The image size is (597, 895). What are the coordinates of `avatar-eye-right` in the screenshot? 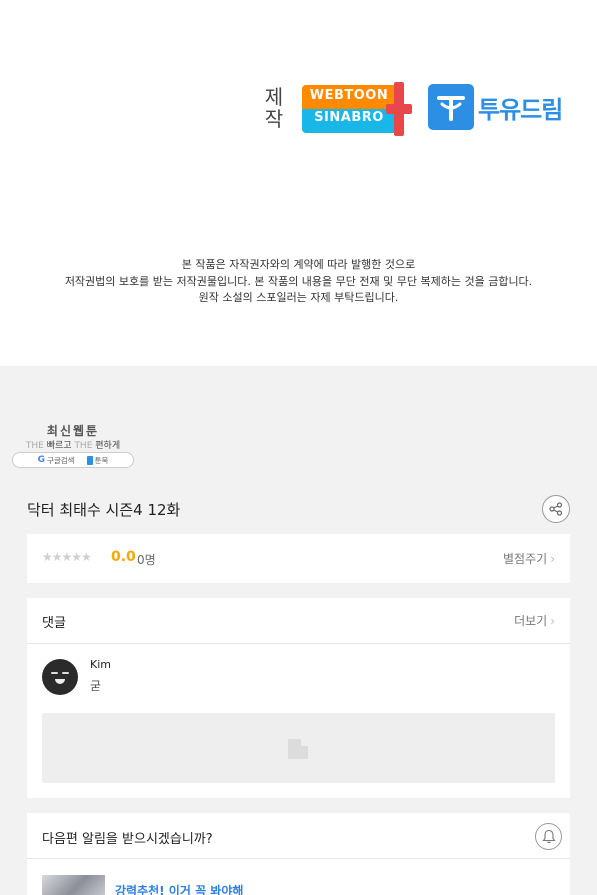 It's located at (65, 673).